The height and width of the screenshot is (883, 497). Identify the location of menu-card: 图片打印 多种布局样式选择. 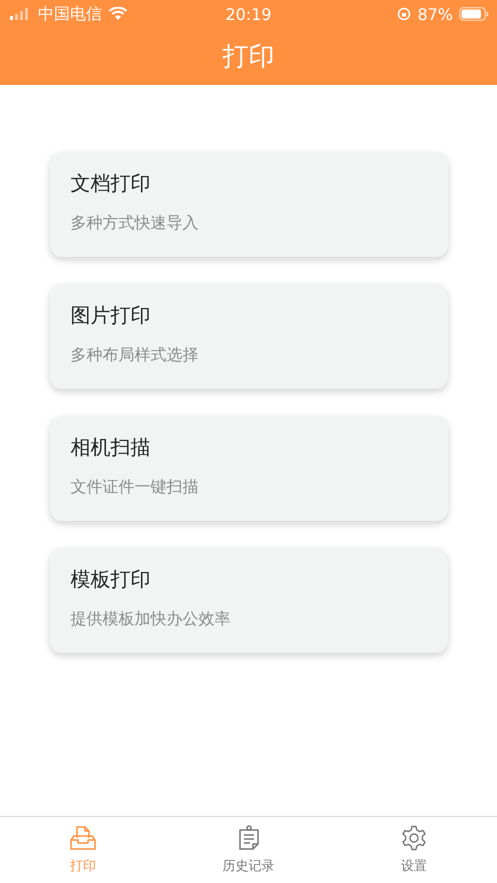
(249, 336).